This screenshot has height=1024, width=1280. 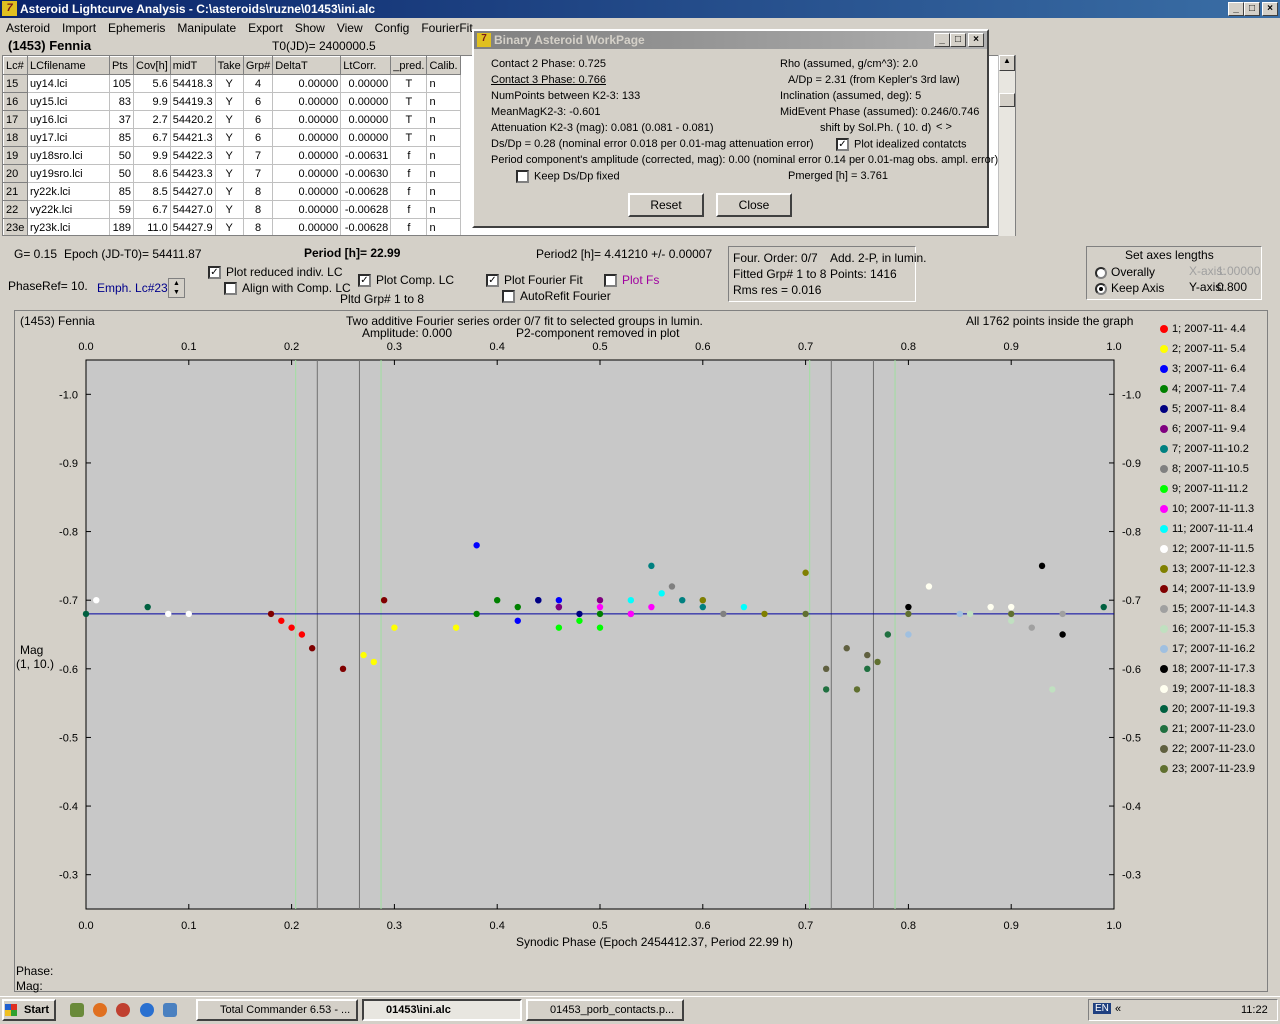 I want to click on x-tick-label-bottom: 1.0, so click(x=1113, y=926).